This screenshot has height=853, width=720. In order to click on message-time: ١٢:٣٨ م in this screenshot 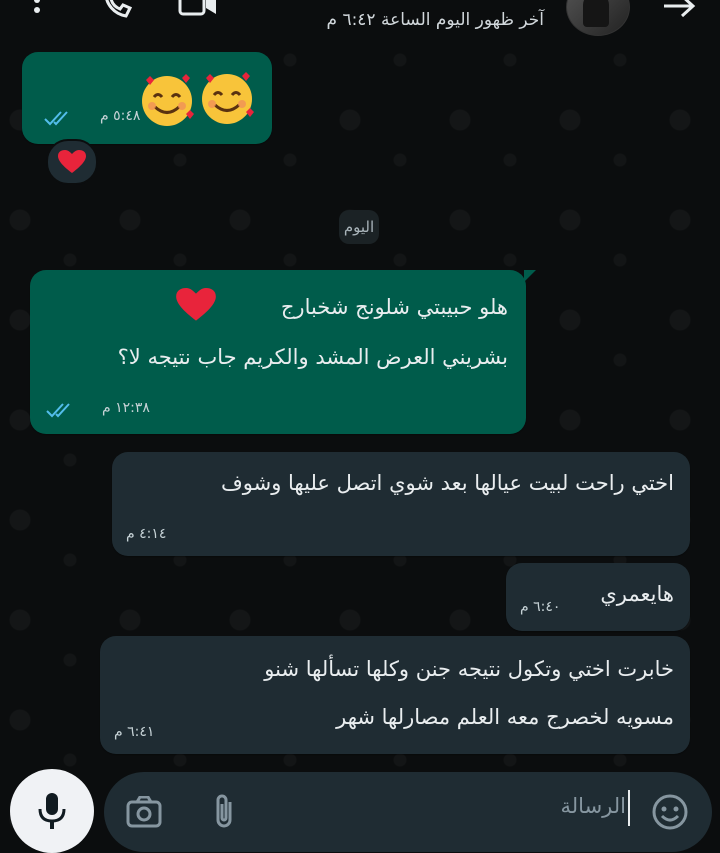, I will do `click(126, 408)`.